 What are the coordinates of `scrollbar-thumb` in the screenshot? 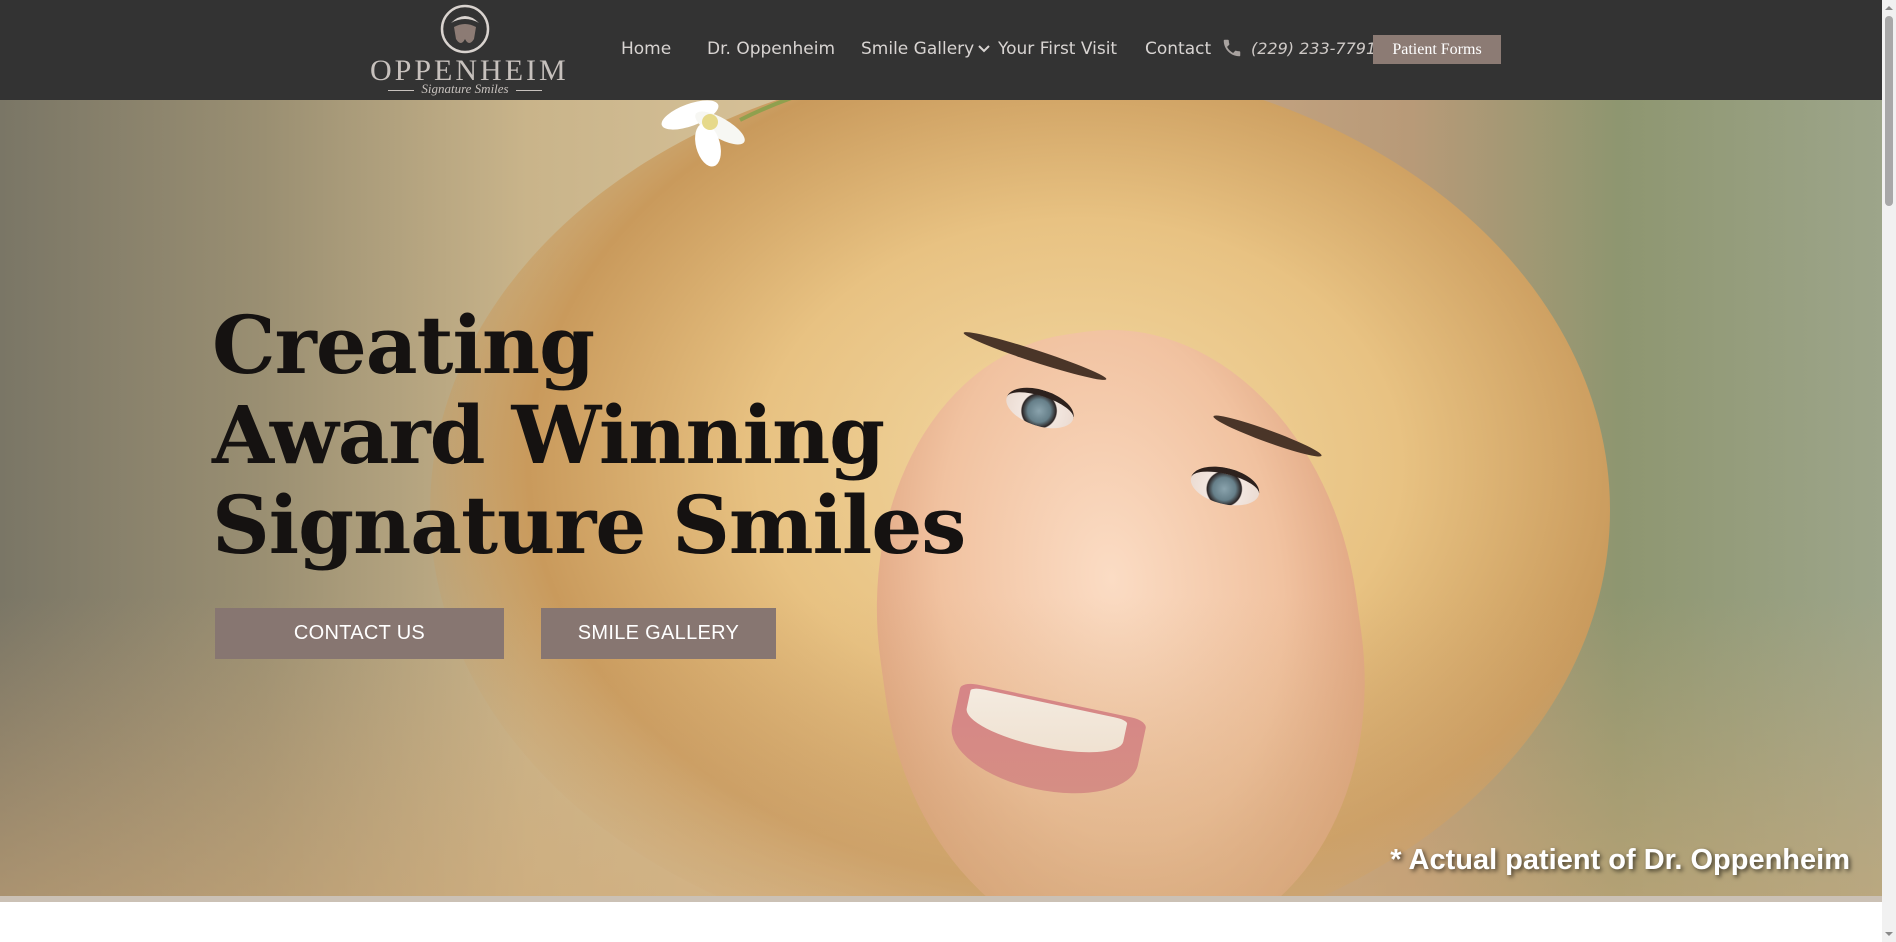 It's located at (1889, 111).